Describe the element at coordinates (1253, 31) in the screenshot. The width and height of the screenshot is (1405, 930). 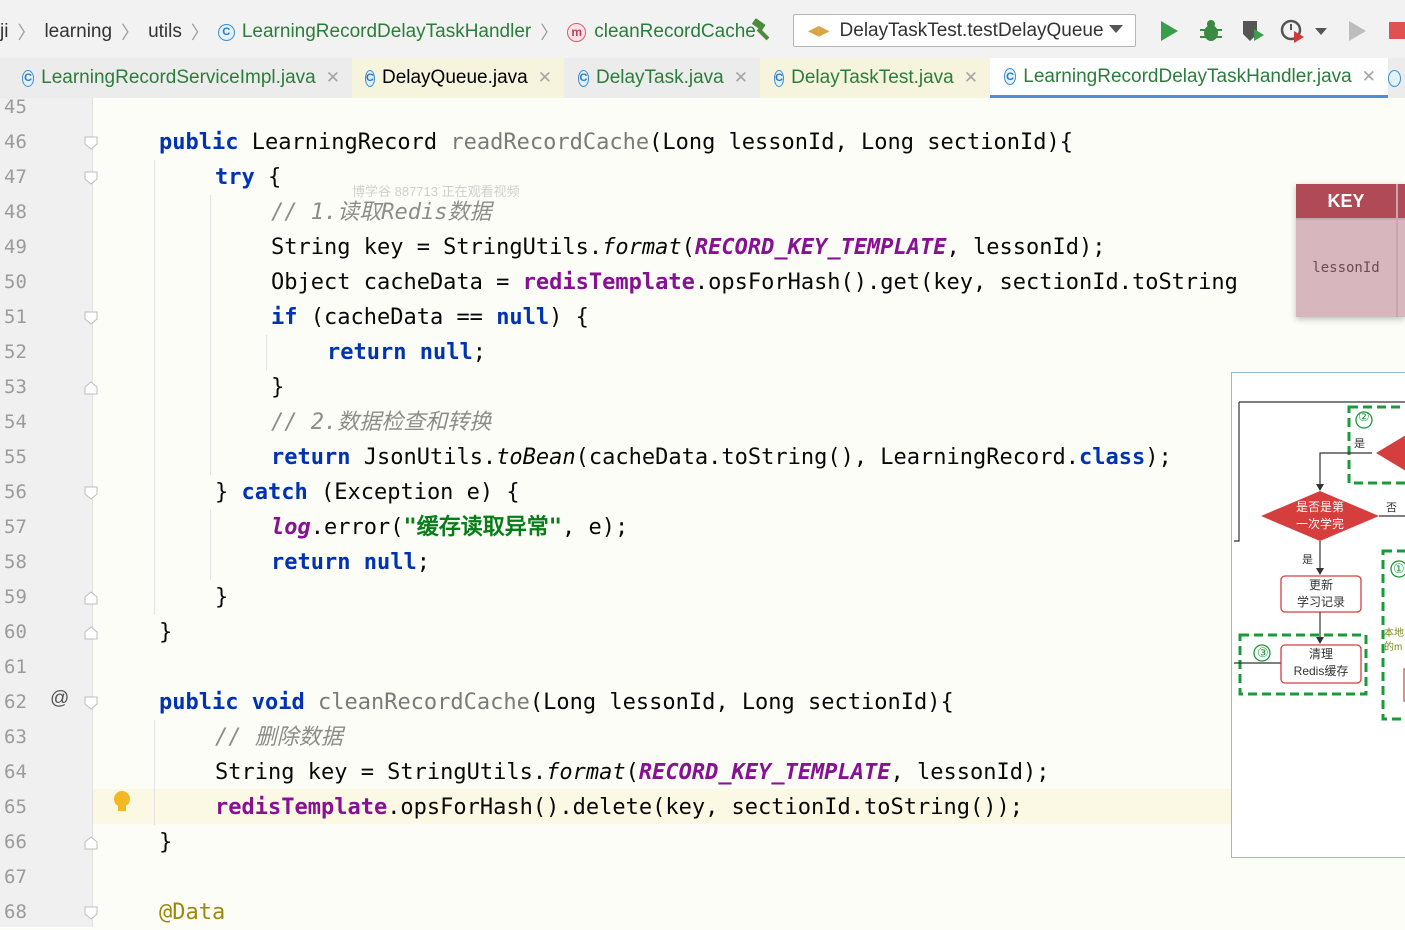
I see `coverage-icon` at that location.